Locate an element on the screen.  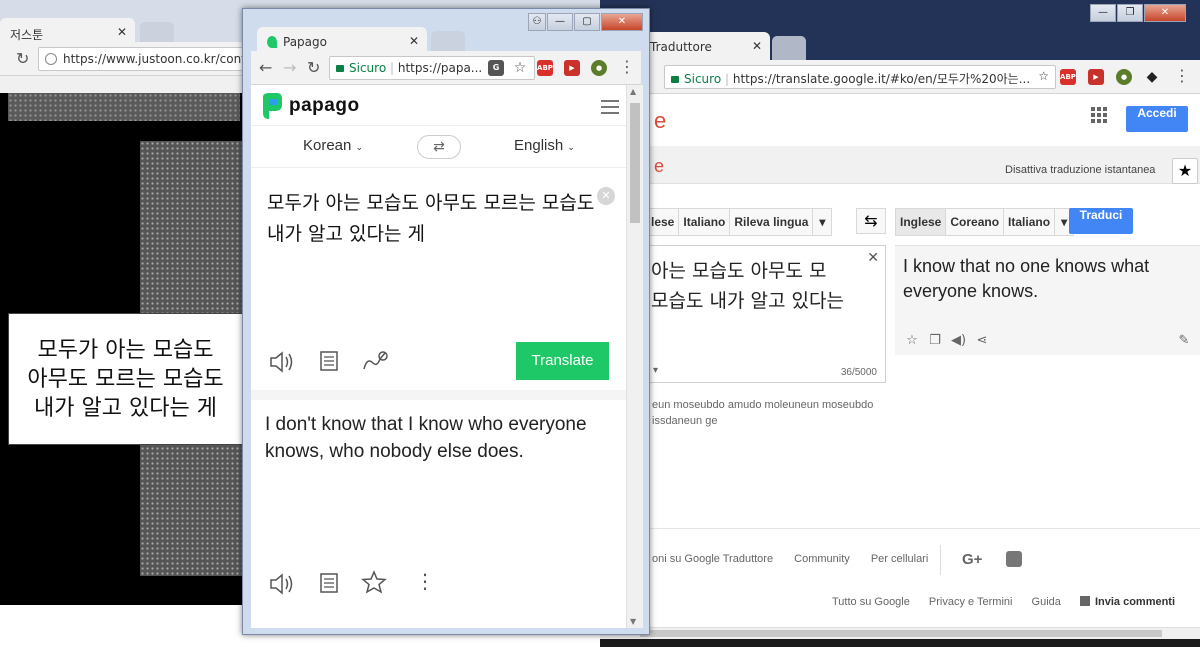
source-lang-italian-tab: Italiano is located at coordinates (704, 222).